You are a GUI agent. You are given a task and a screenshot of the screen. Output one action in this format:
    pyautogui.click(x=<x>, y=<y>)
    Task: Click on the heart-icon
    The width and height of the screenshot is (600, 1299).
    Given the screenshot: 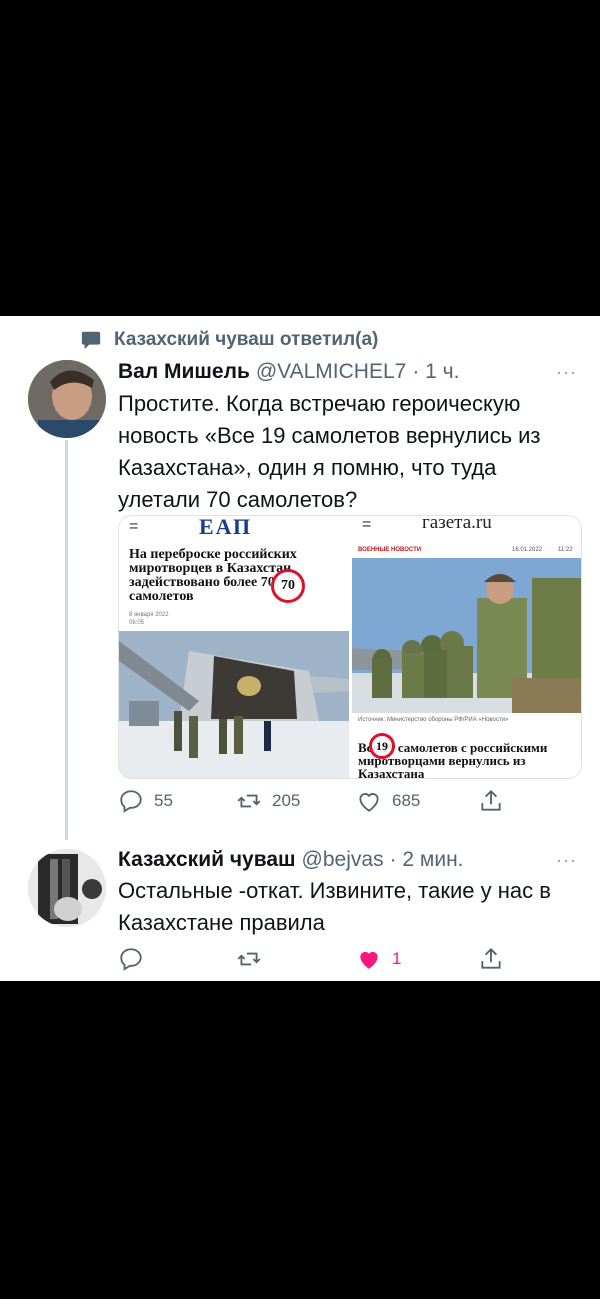 What is the action you would take?
    pyautogui.click(x=369, y=802)
    